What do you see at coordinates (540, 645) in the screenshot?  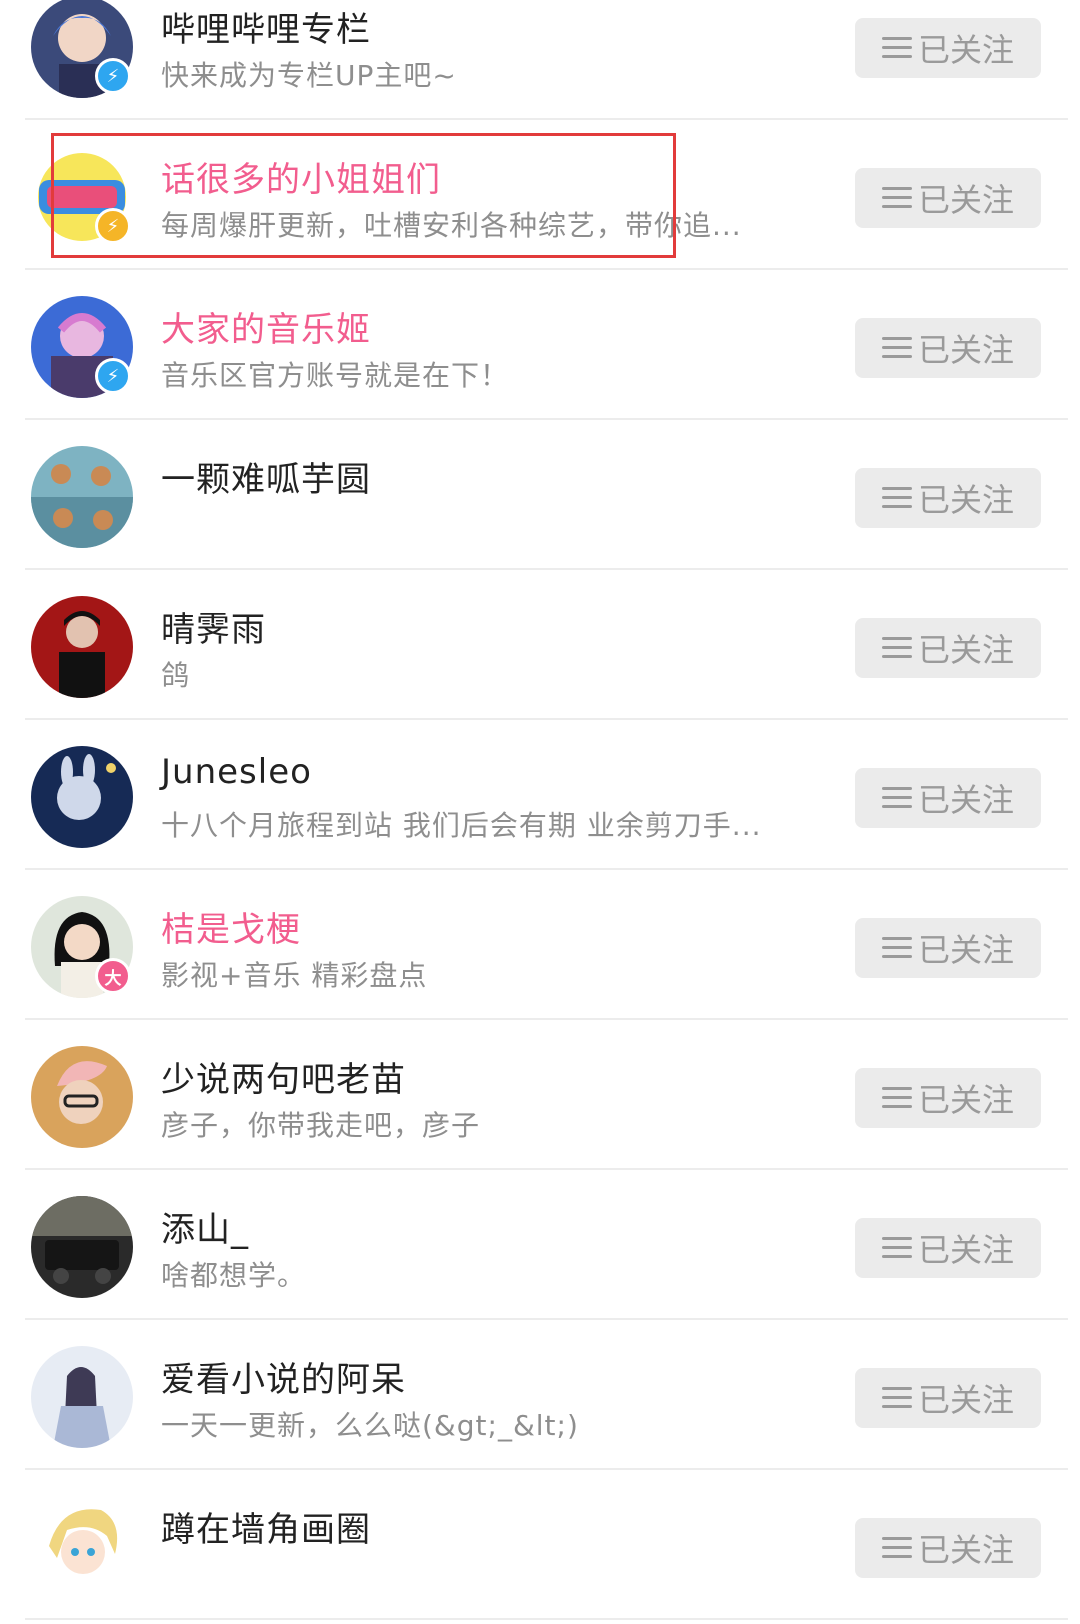 I see `list-item: 晴霁雨 鸽 已关注` at bounding box center [540, 645].